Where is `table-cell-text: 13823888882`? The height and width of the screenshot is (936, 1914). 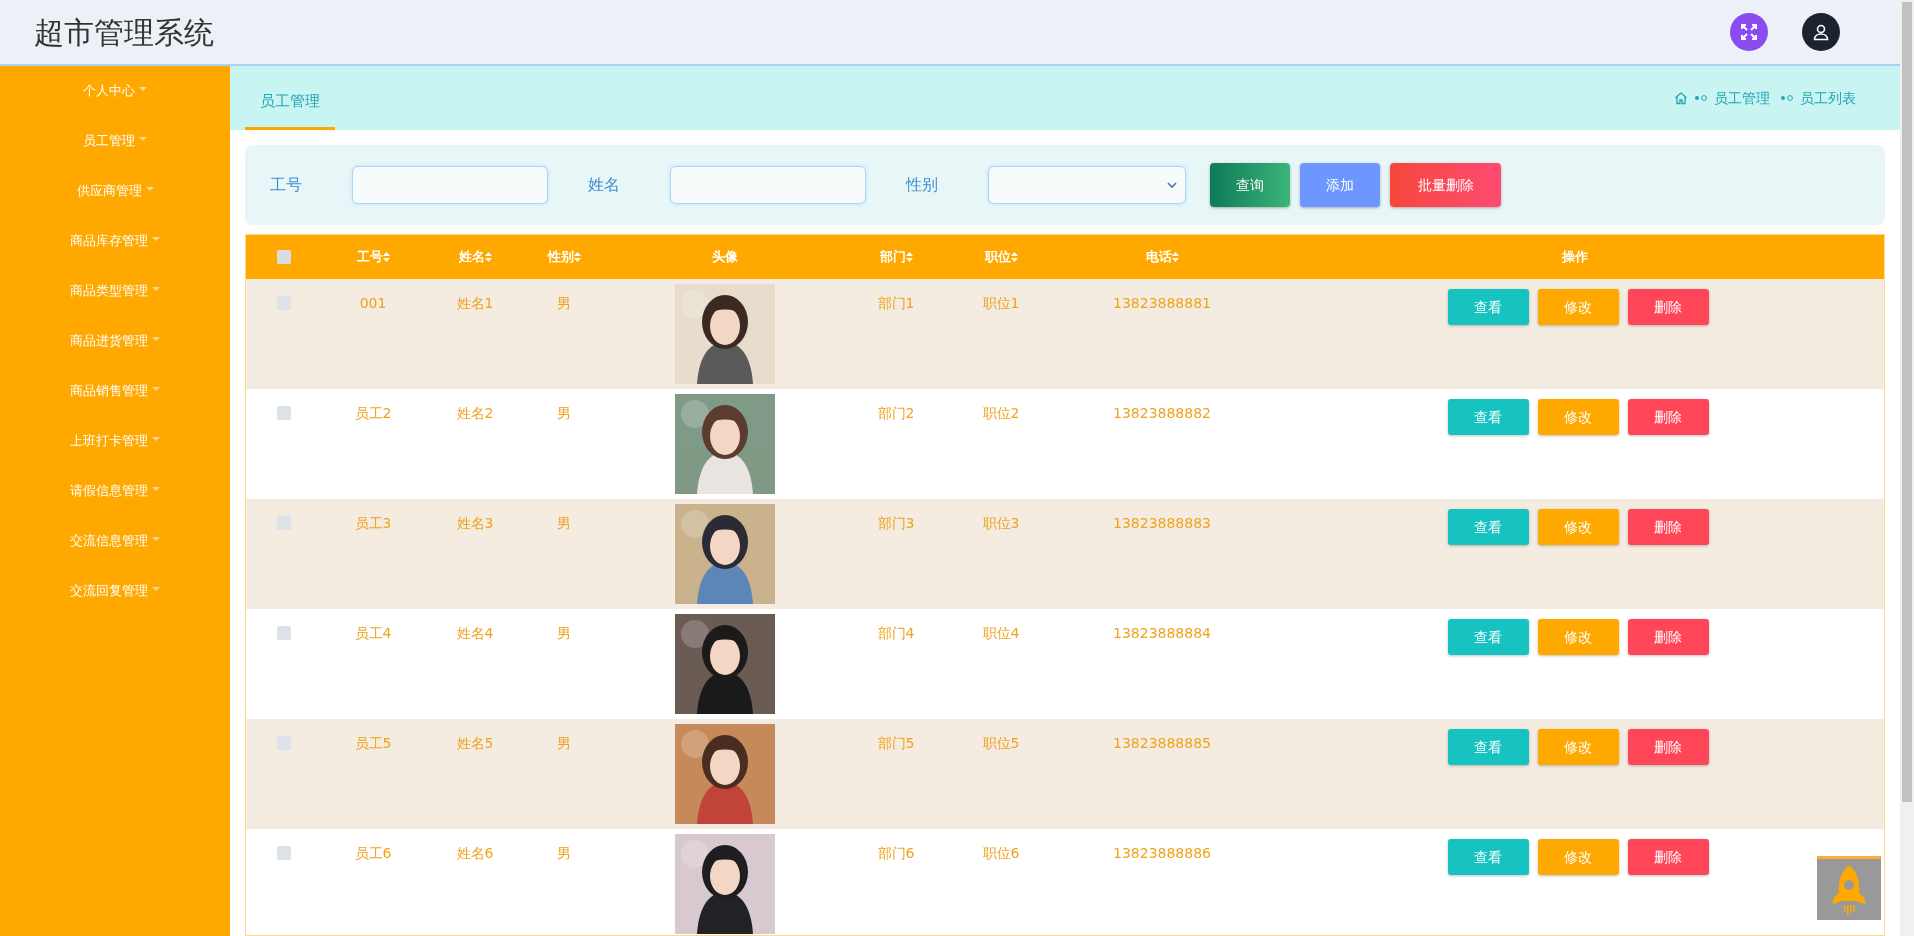
table-cell-text: 13823888882 is located at coordinates (1162, 412).